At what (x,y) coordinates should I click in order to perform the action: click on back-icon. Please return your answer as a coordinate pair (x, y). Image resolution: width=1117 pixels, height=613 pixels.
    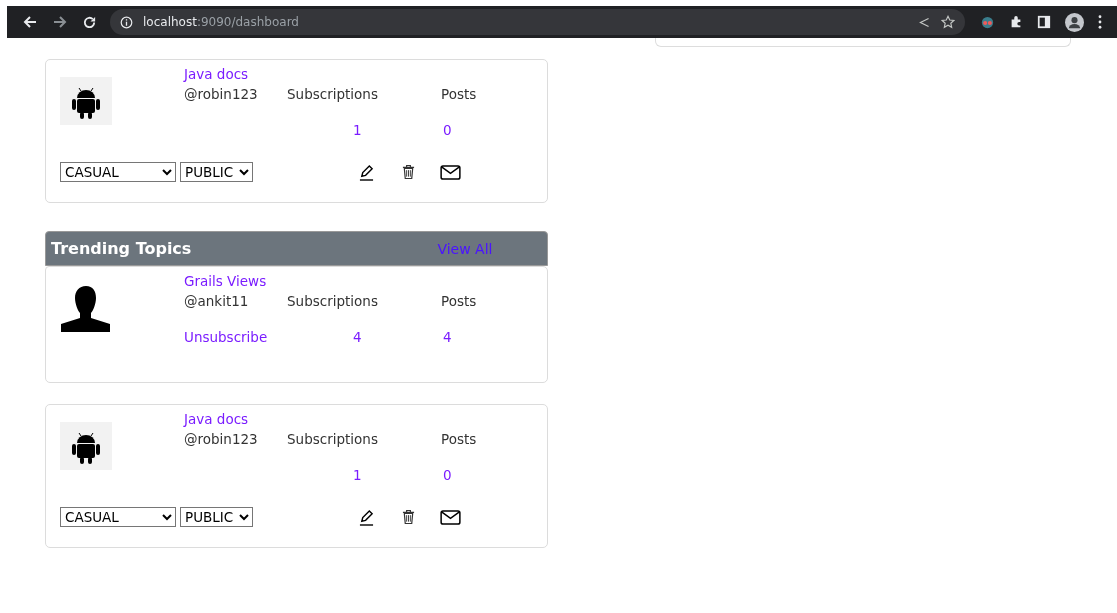
    Looking at the image, I should click on (30, 22).